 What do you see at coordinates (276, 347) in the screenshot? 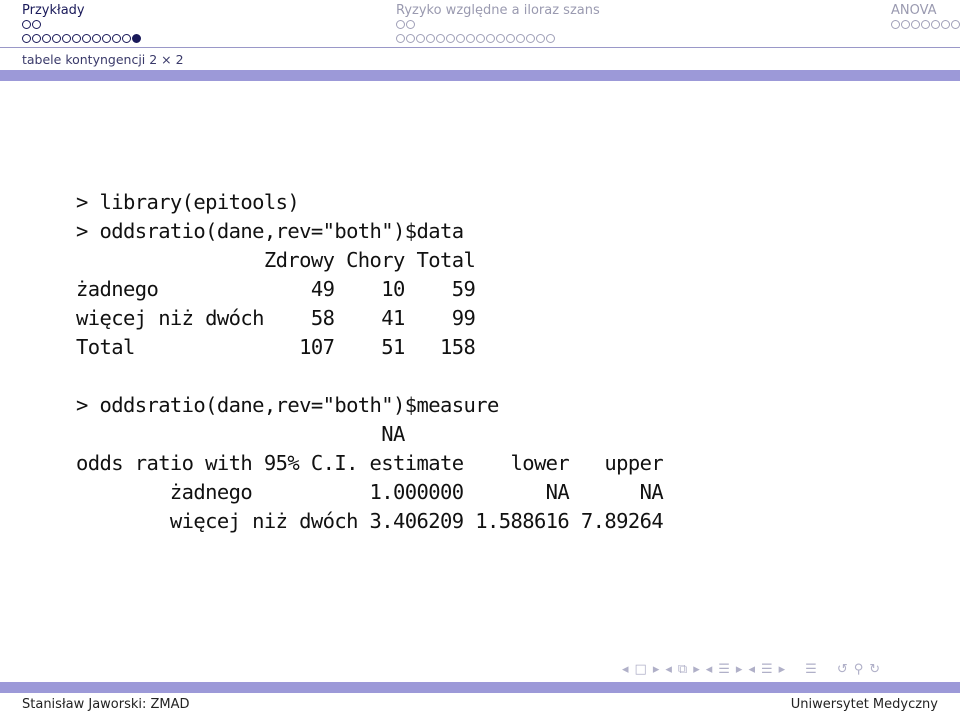
I see `code-line: Total 107 51 158` at bounding box center [276, 347].